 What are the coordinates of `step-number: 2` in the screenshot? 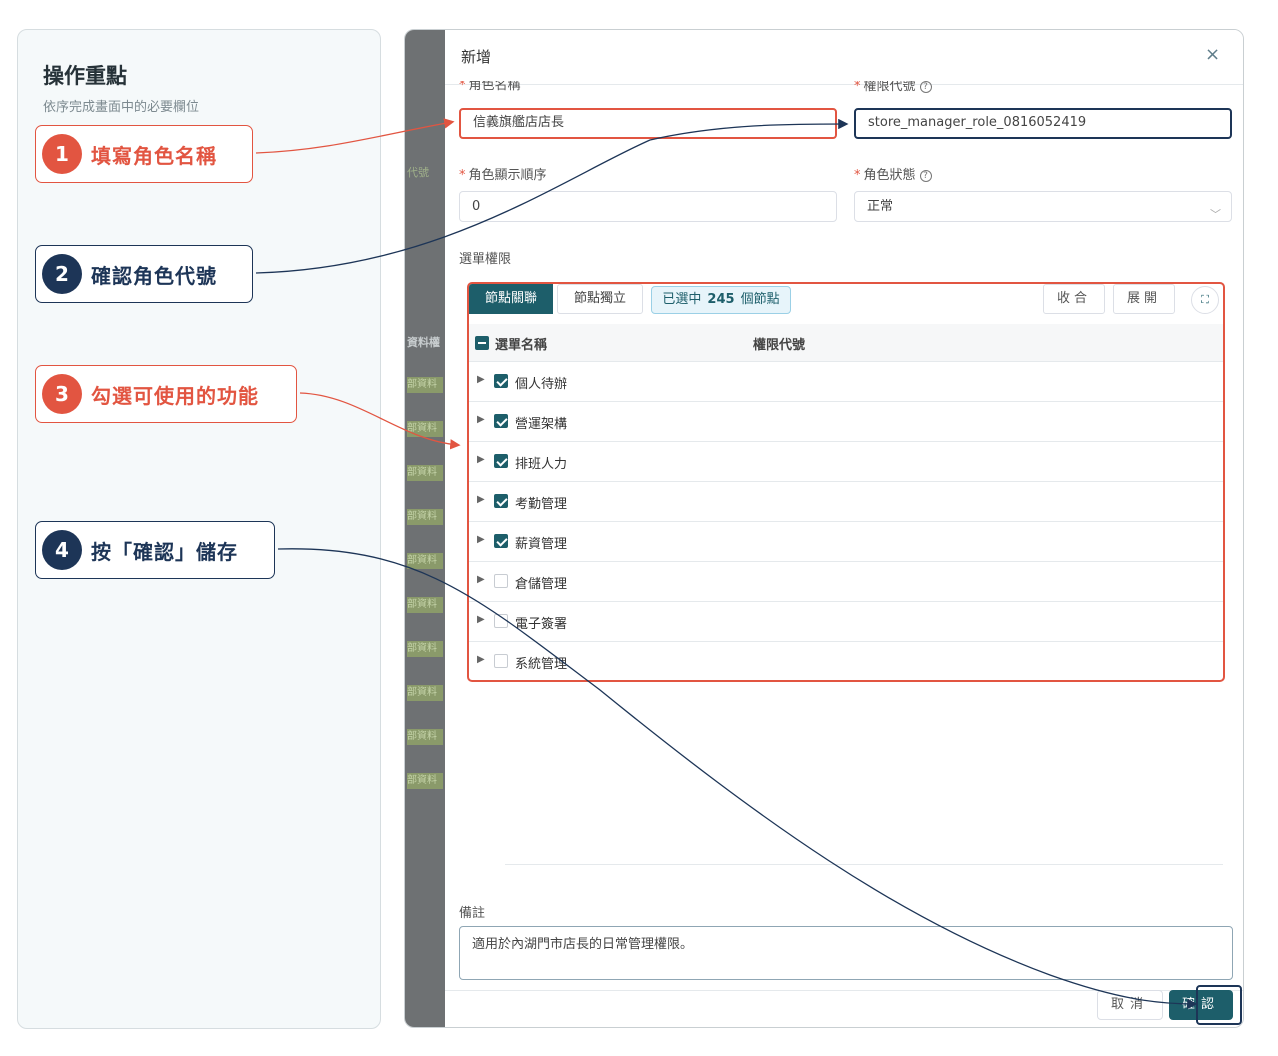 It's located at (62, 274).